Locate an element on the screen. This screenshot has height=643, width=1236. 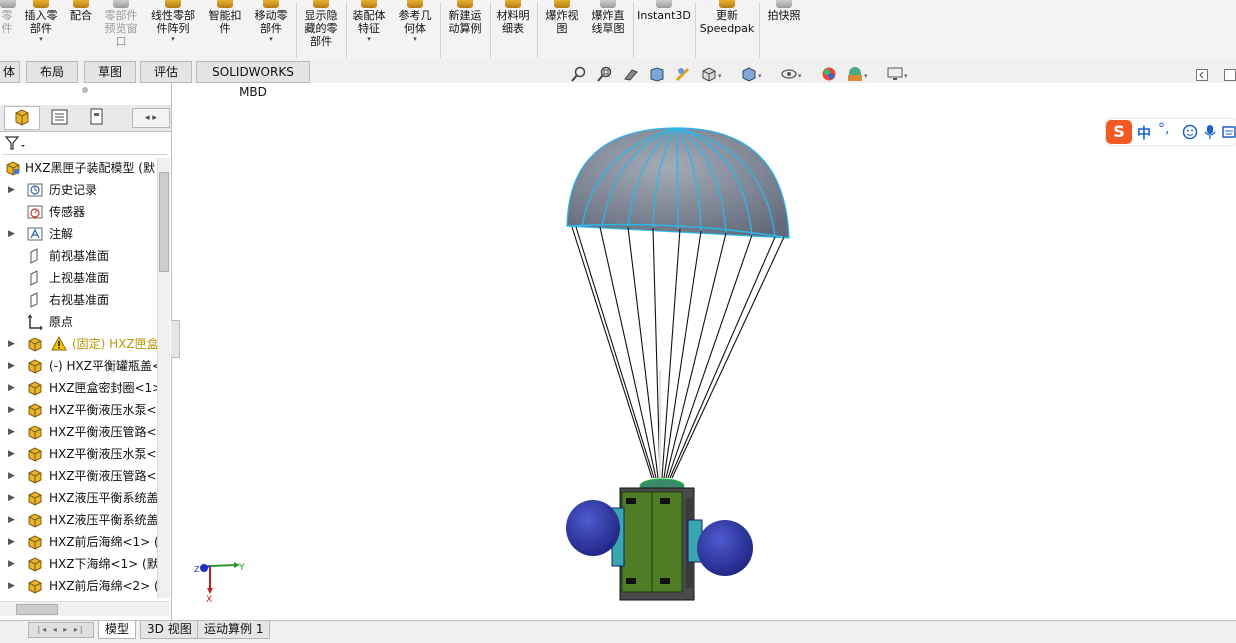
view-settings-icon is located at coordinates (895, 74).